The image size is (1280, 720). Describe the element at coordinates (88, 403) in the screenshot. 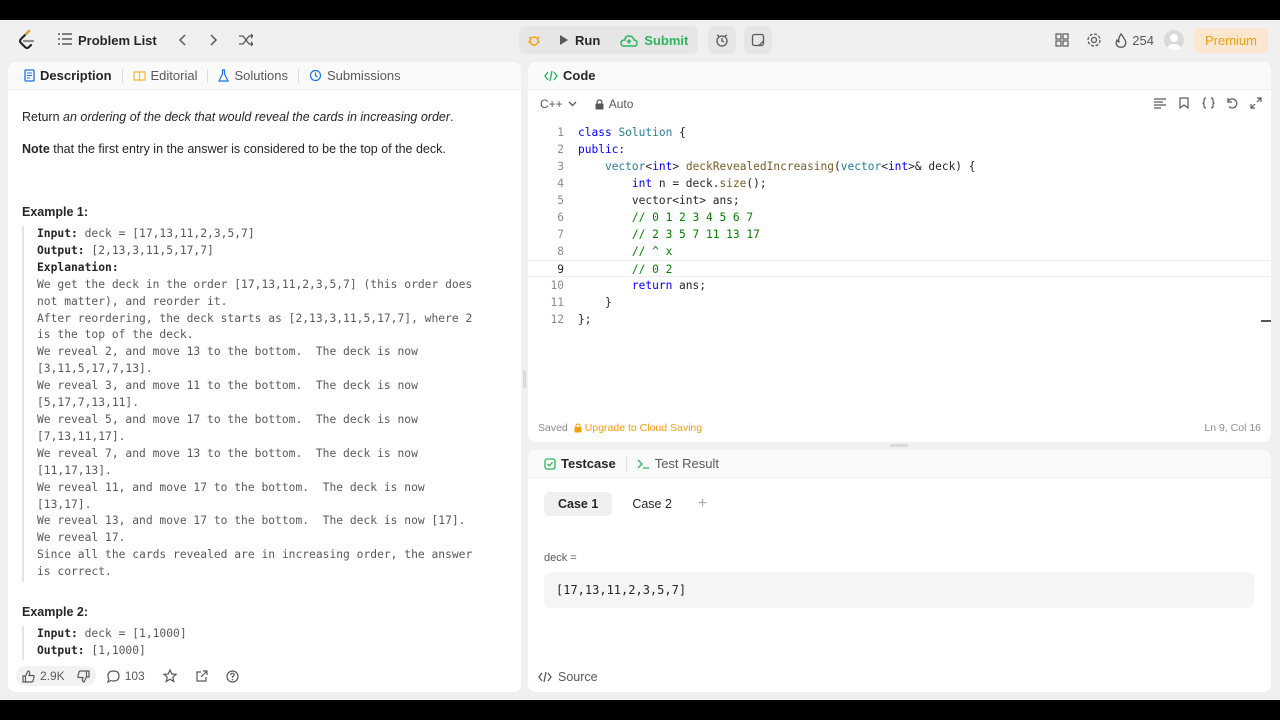

I see `explanation-line: [5,17,7,13,11].` at that location.